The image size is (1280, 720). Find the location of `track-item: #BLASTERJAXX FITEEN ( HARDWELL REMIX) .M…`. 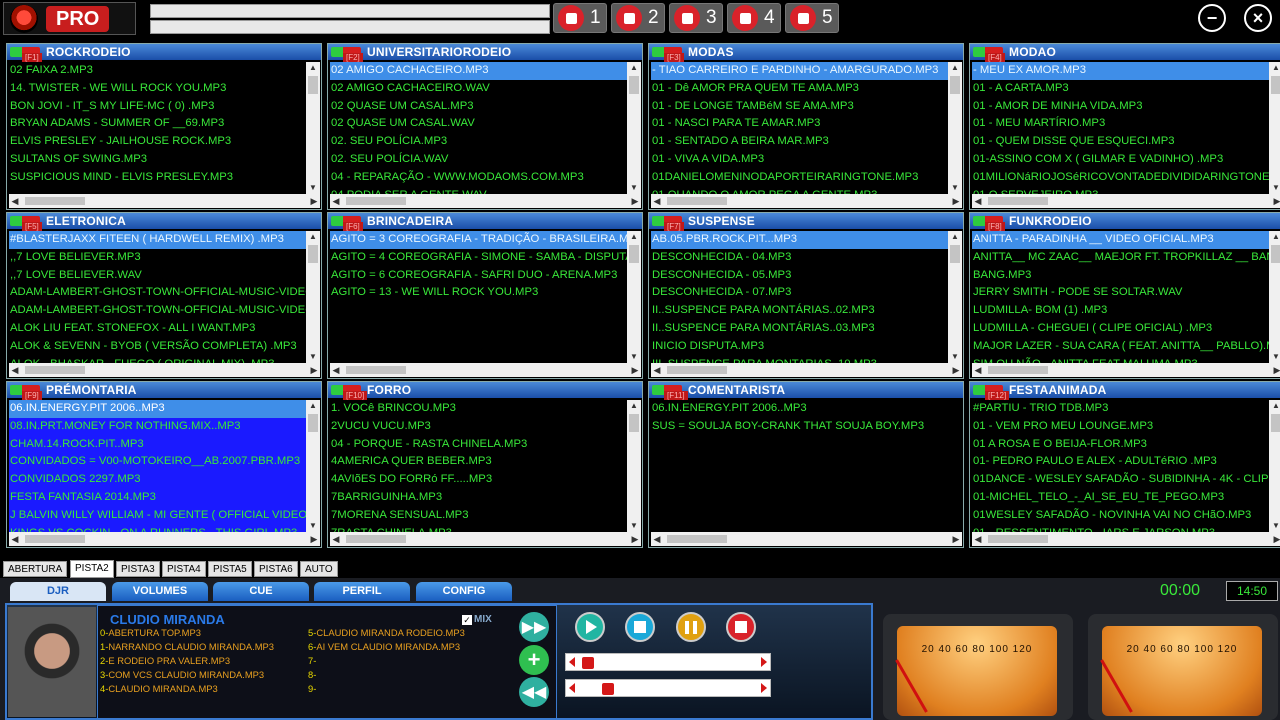

track-item: #BLASTERJAXX FITEEN ( HARDWELL REMIX) .M… is located at coordinates (158, 240).